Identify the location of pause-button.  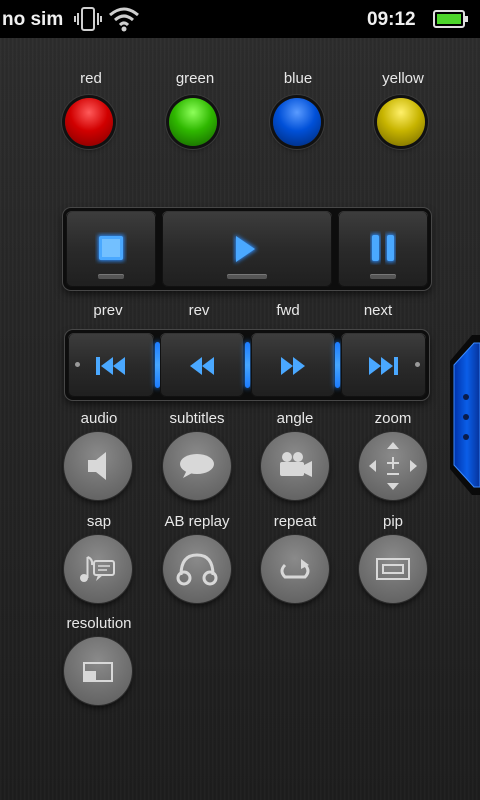
(383, 249).